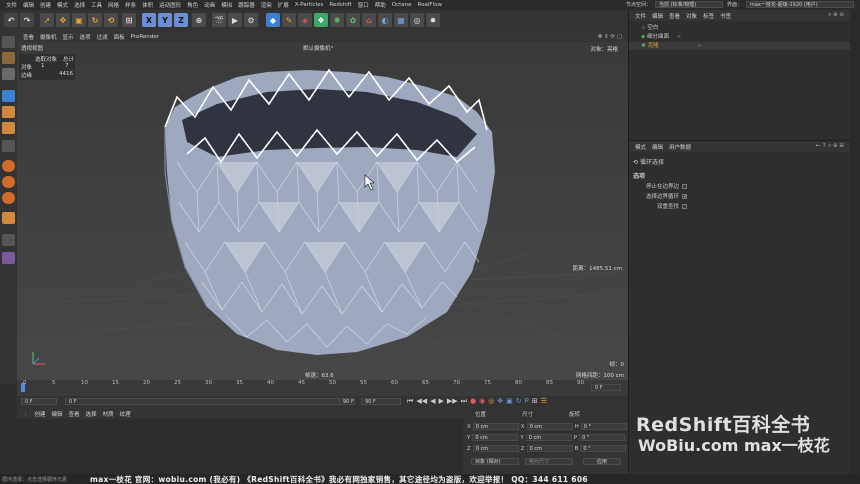  I want to click on bulb-icon: ✹, so click(433, 20).